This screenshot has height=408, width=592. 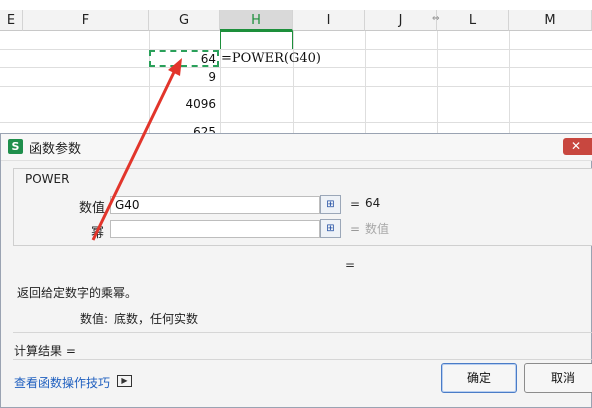 I want to click on function-description: 返回给定数字的乘幂。, so click(x=77, y=293).